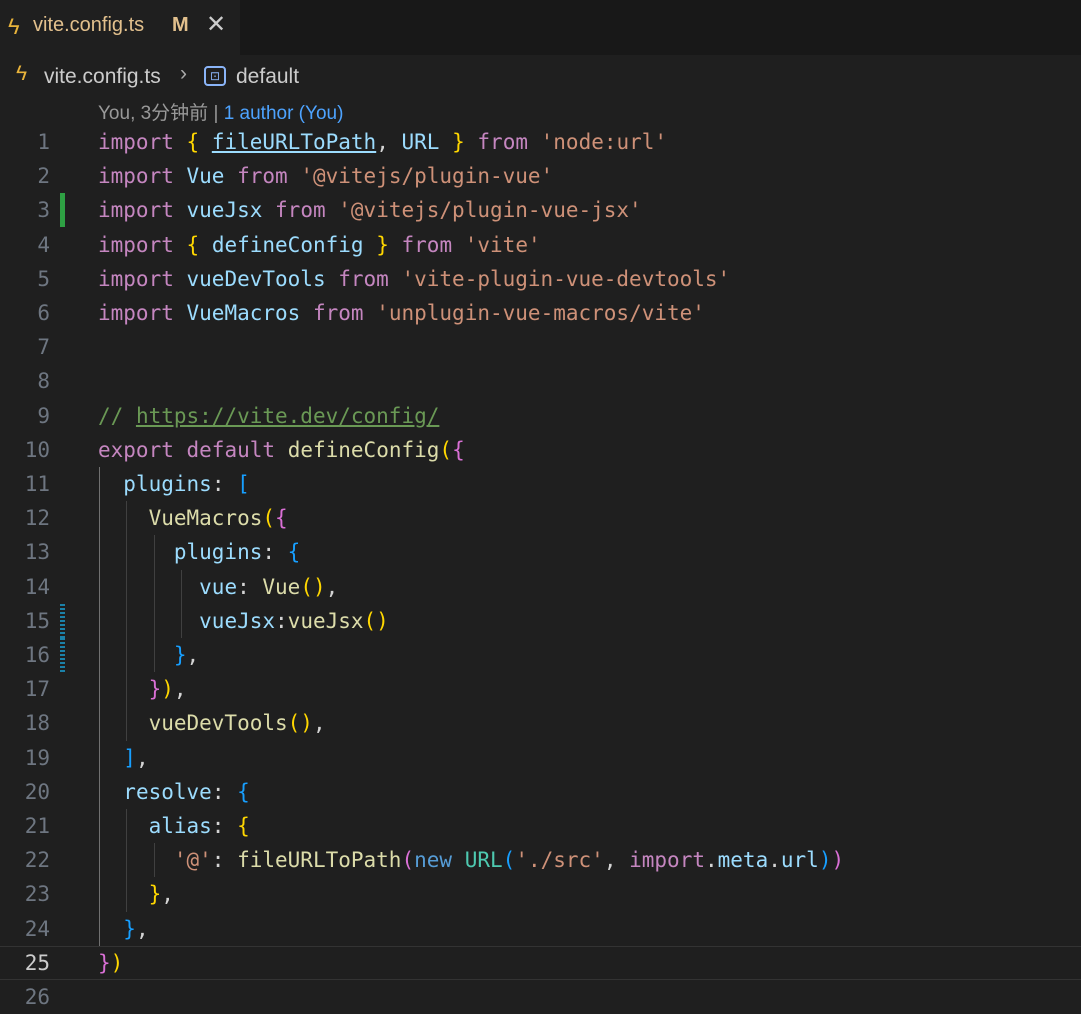  I want to click on code-line: 24 },, so click(540, 929).